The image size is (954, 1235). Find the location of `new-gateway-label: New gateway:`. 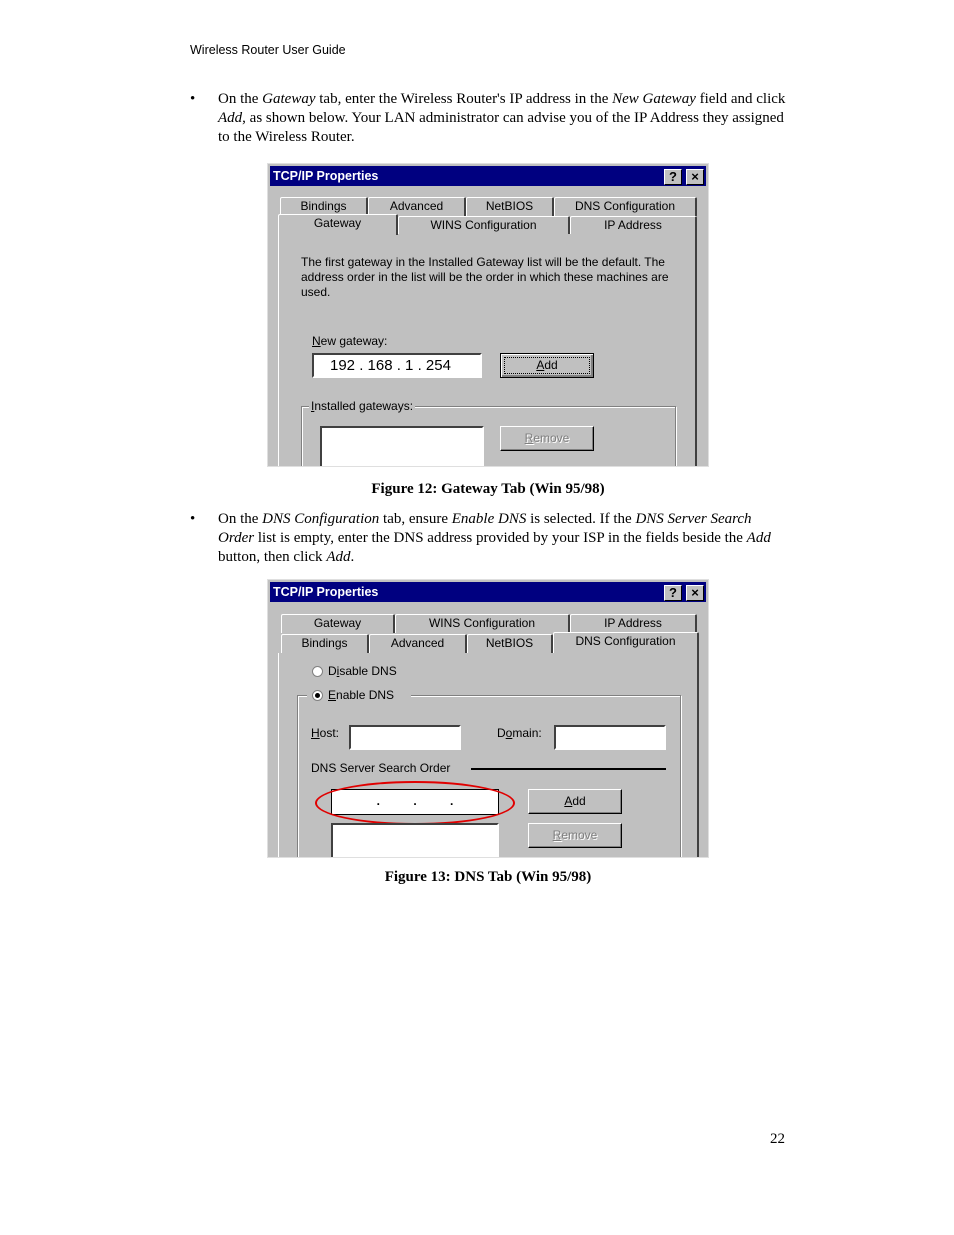

new-gateway-label: New gateway: is located at coordinates (350, 341).